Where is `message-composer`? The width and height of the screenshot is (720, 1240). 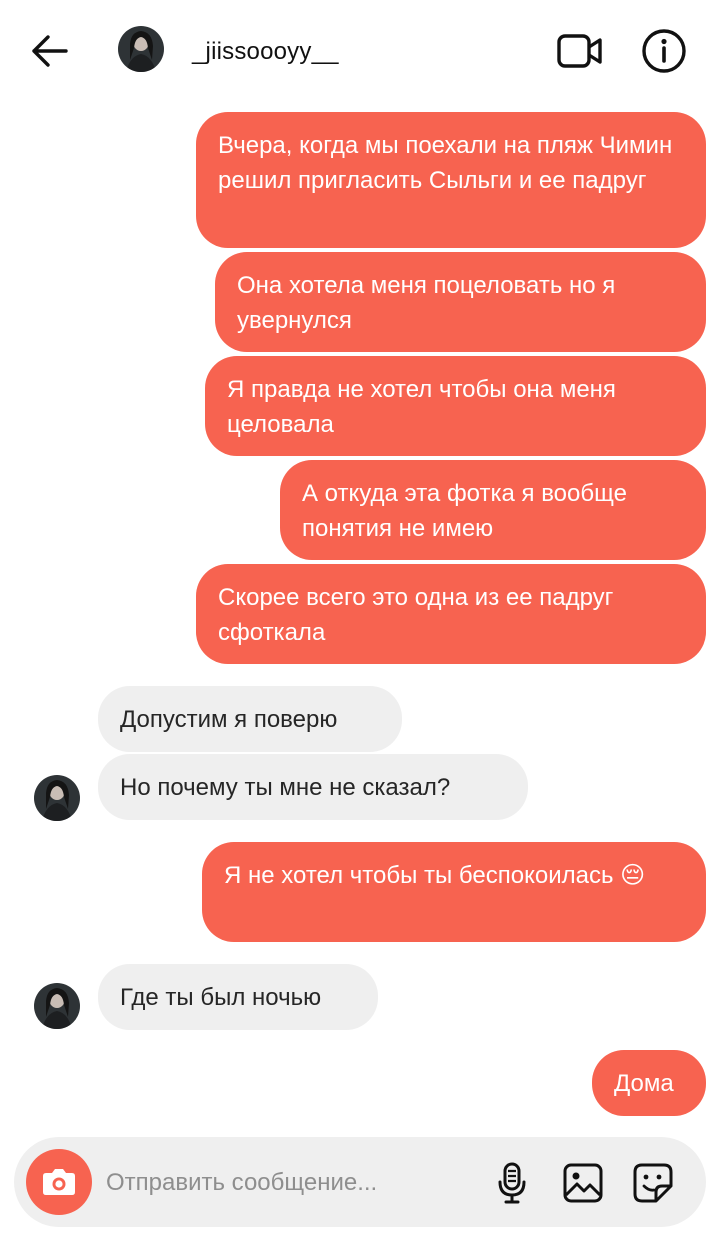 message-composer is located at coordinates (360, 1182).